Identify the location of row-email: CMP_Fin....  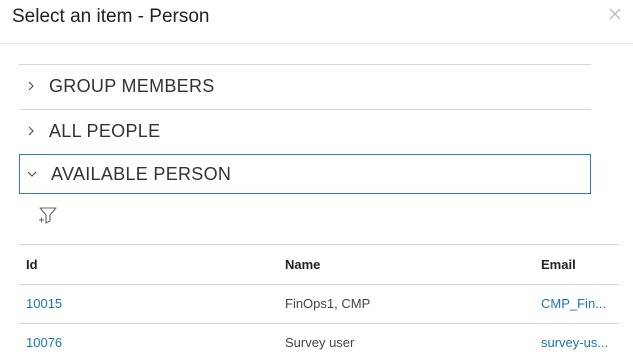
(577, 304).